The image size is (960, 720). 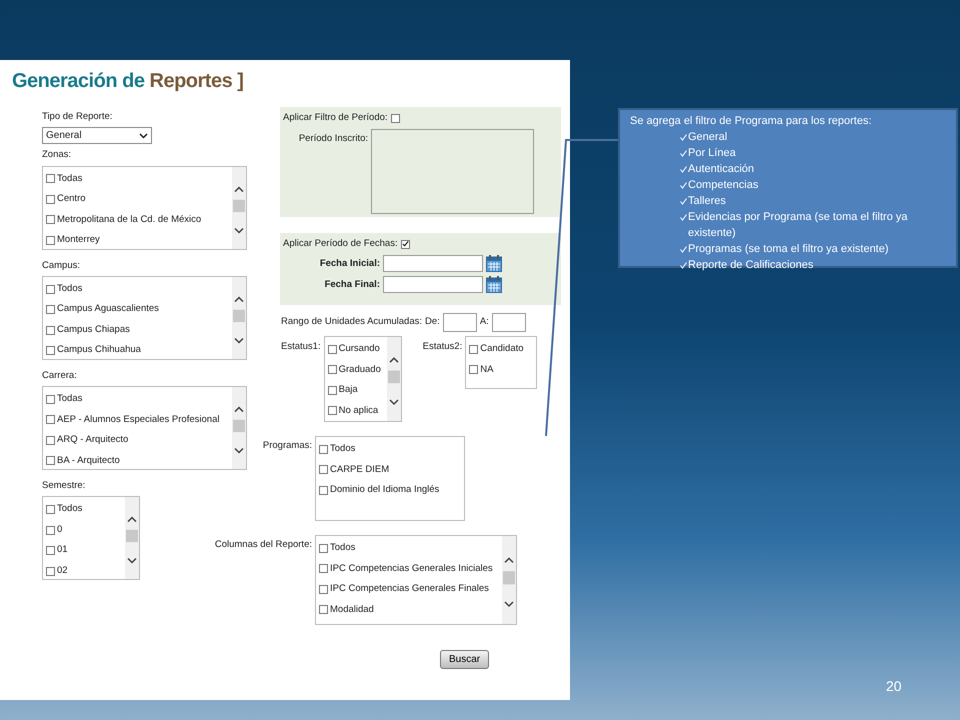 What do you see at coordinates (751, 121) in the screenshot?
I see `callout-text: Se agrega el filtro de Programa para los reportes:` at bounding box center [751, 121].